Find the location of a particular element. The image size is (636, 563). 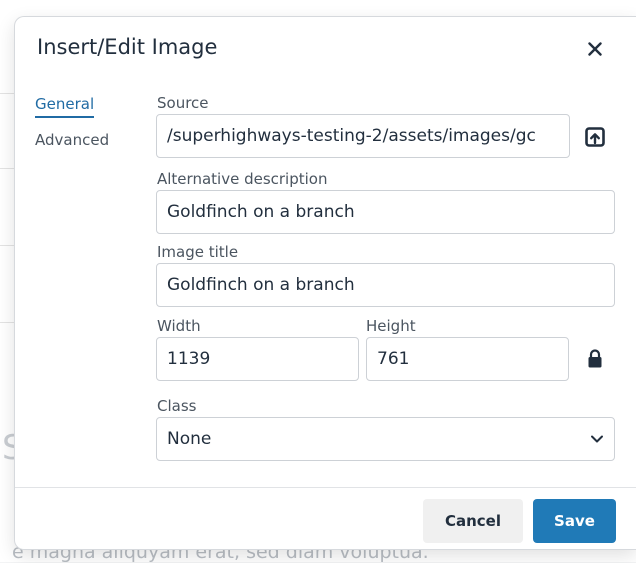

close-button is located at coordinates (595, 49).